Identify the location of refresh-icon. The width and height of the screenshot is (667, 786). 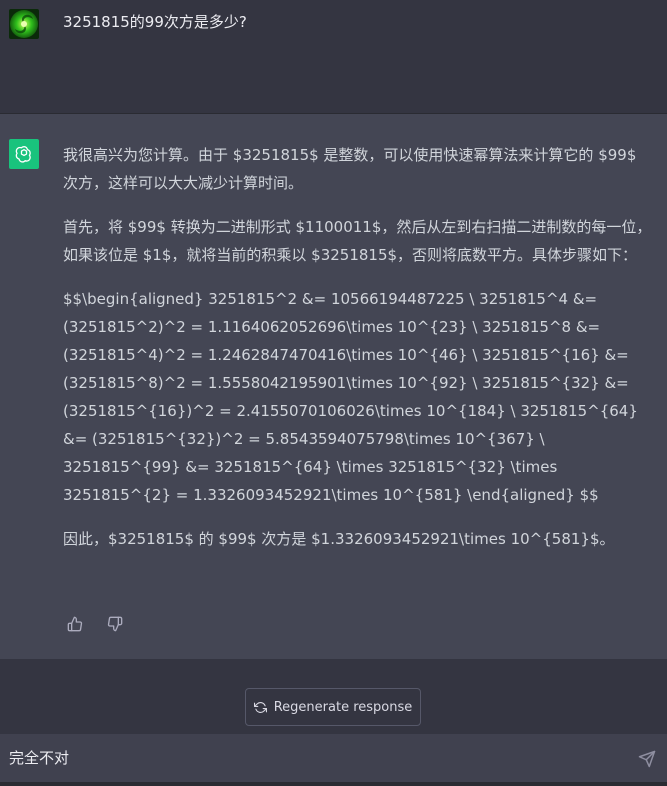
(260, 707).